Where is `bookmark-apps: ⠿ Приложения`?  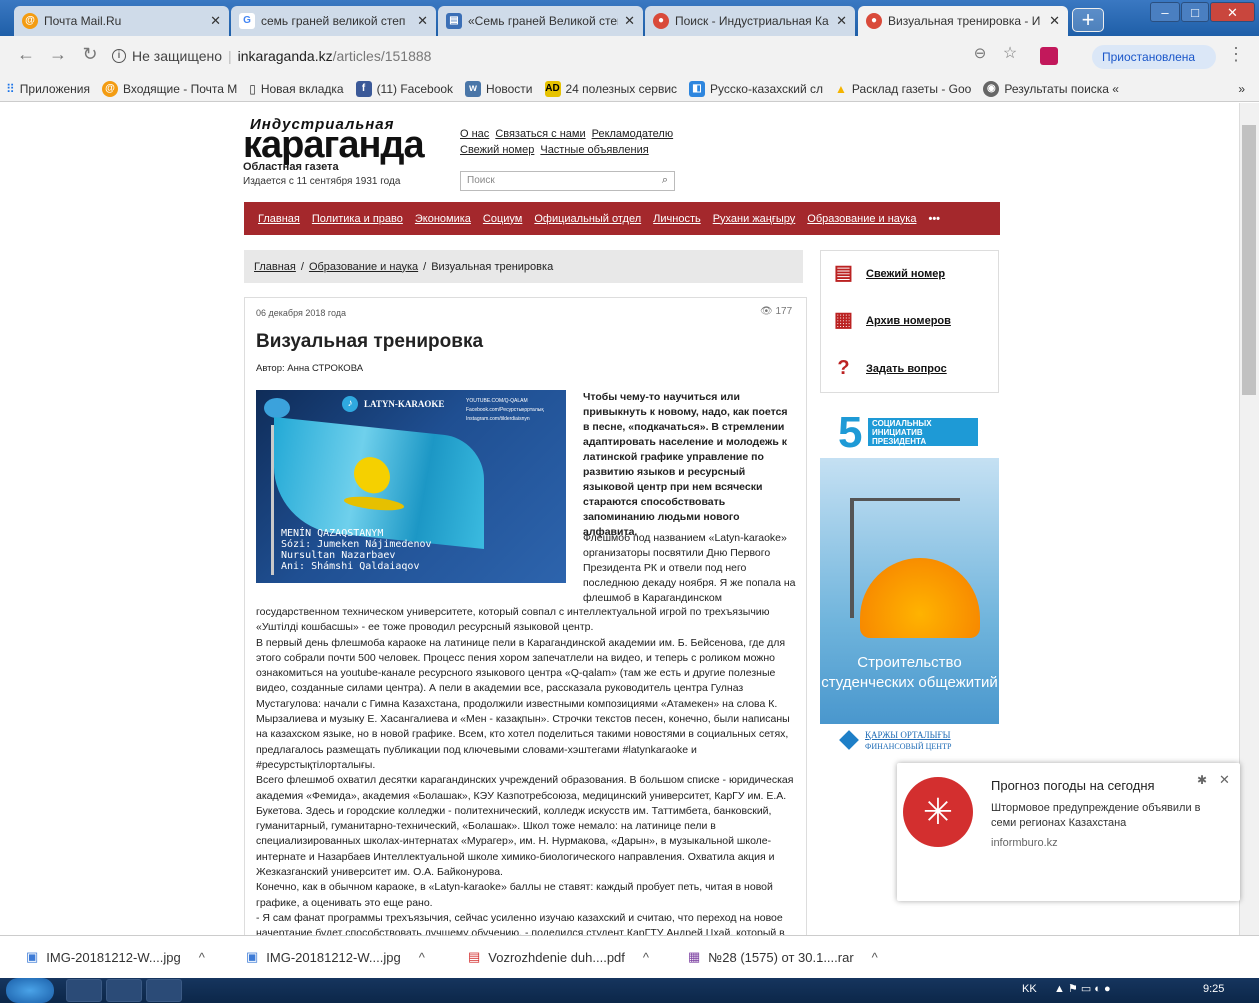
bookmark-apps: ⠿ Приложения is located at coordinates (48, 89).